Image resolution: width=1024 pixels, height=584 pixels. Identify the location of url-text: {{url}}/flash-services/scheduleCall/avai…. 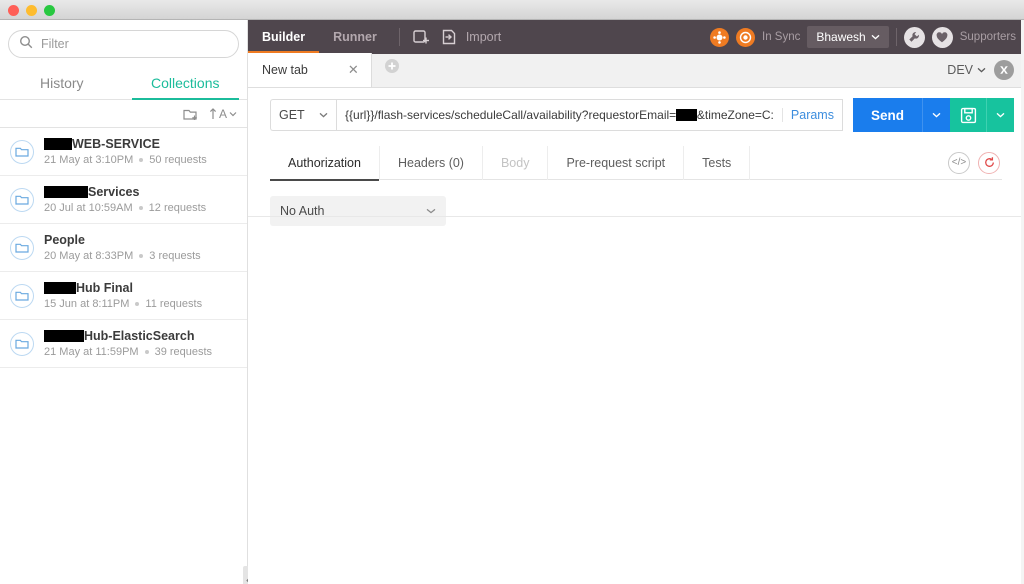
(559, 115).